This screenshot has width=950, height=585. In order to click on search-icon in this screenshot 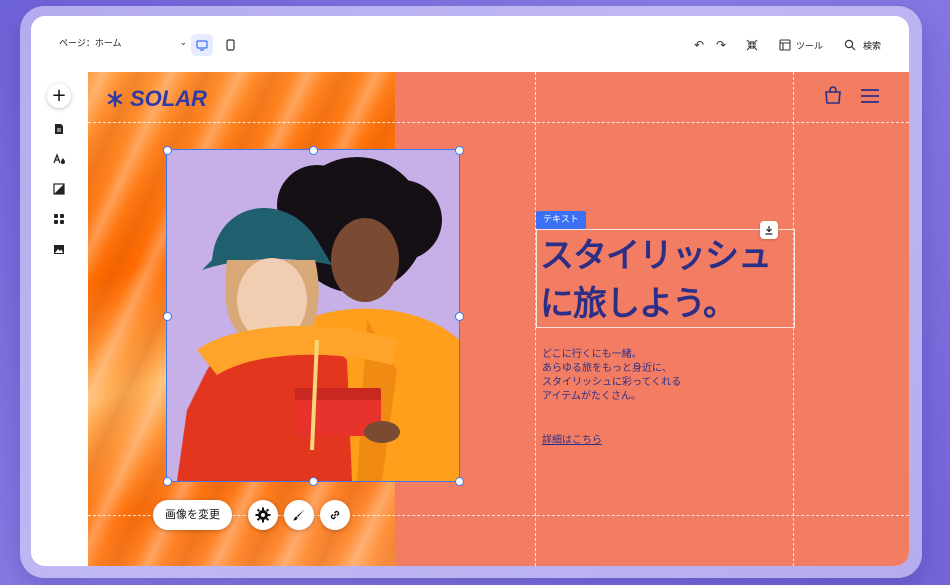, I will do `click(850, 45)`.